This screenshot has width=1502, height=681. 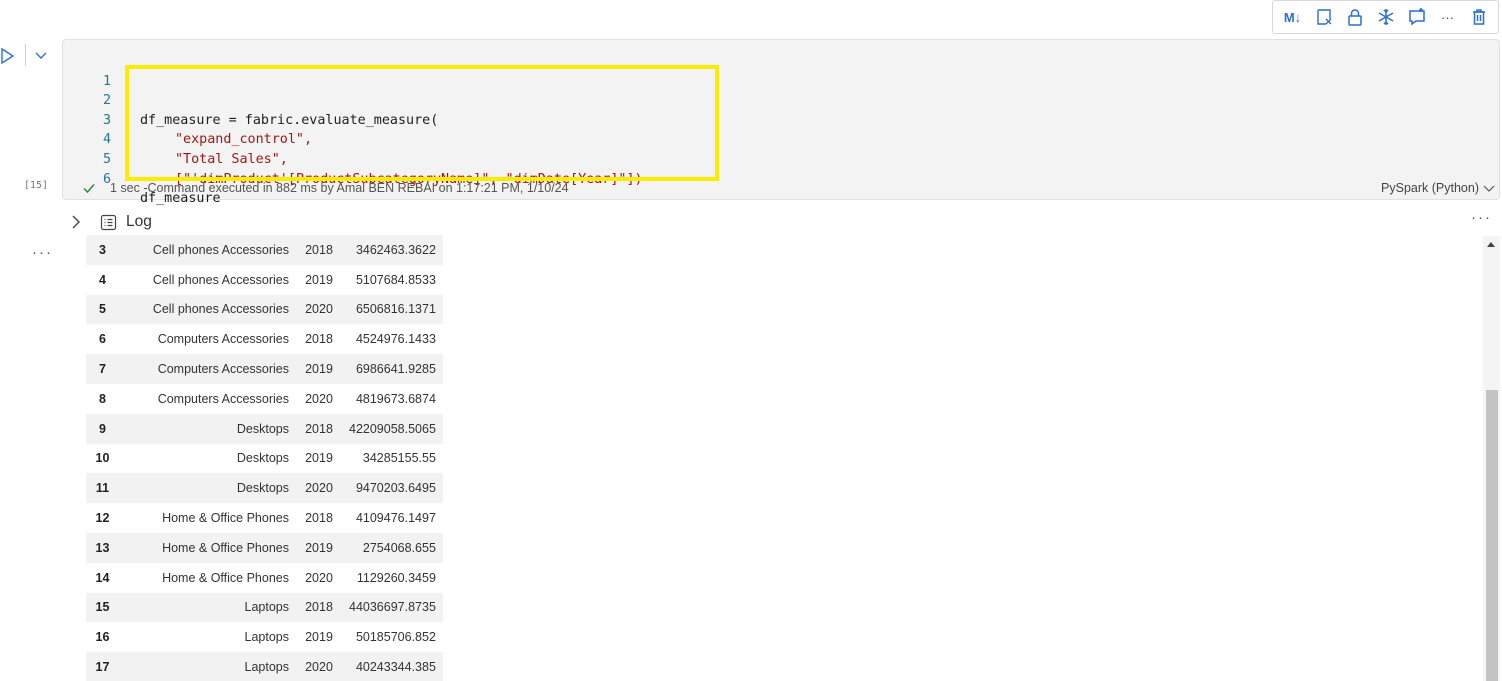 What do you see at coordinates (264, 518) in the screenshot?
I see `table-row: 12 Home & Office Phones 2018 4109476.1497` at bounding box center [264, 518].